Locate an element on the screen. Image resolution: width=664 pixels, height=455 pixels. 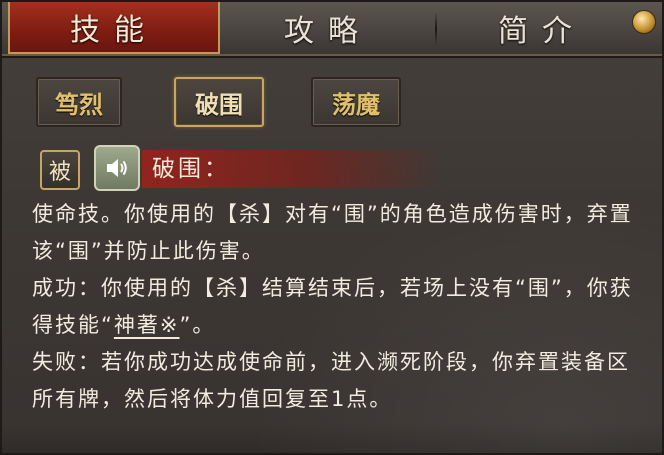
passive-badge: 被 is located at coordinates (60, 170).